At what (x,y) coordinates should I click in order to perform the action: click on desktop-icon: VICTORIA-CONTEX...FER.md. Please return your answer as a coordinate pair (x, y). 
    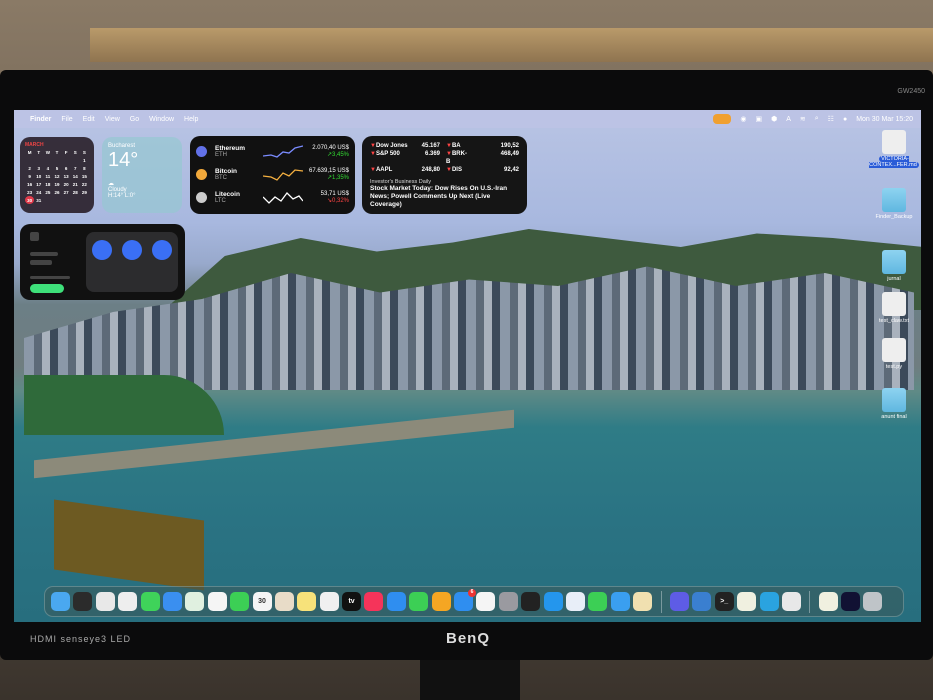
    Looking at the image, I should click on (894, 149).